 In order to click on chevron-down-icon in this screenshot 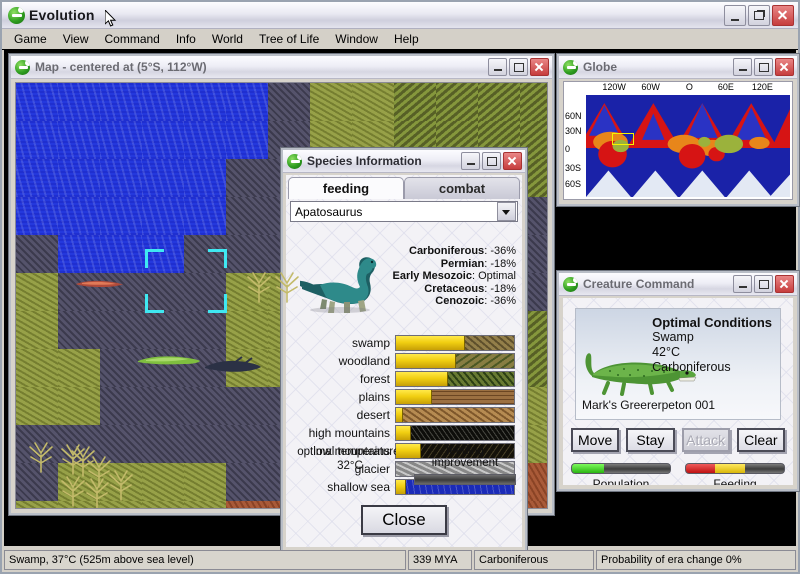, I will do `click(506, 211)`.